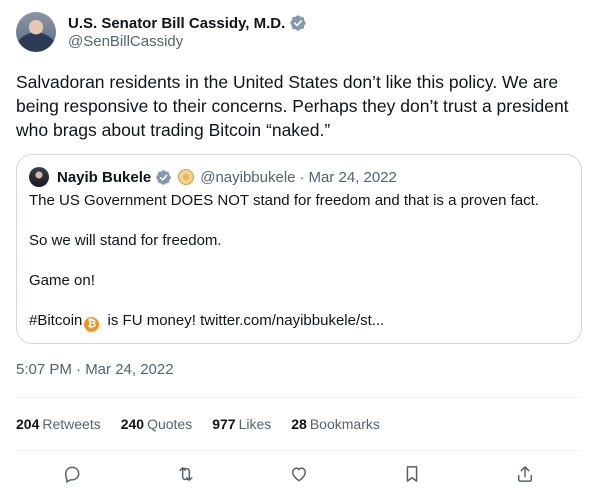  What do you see at coordinates (344, 424) in the screenshot?
I see `stat-label: Bookmarks` at bounding box center [344, 424].